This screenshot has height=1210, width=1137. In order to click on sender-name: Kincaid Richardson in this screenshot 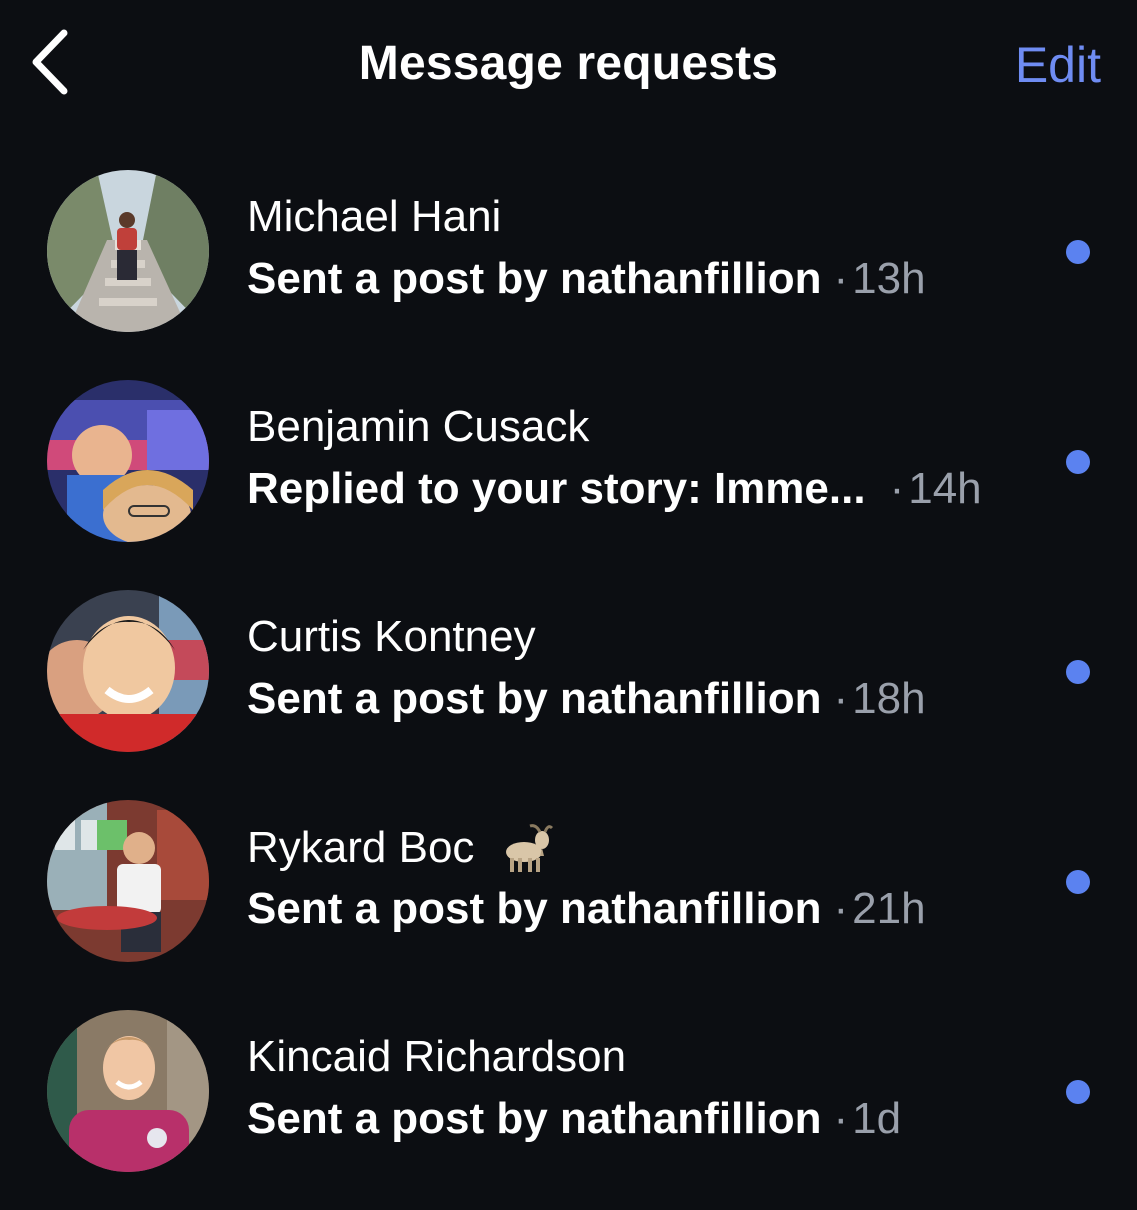, I will do `click(437, 1056)`.